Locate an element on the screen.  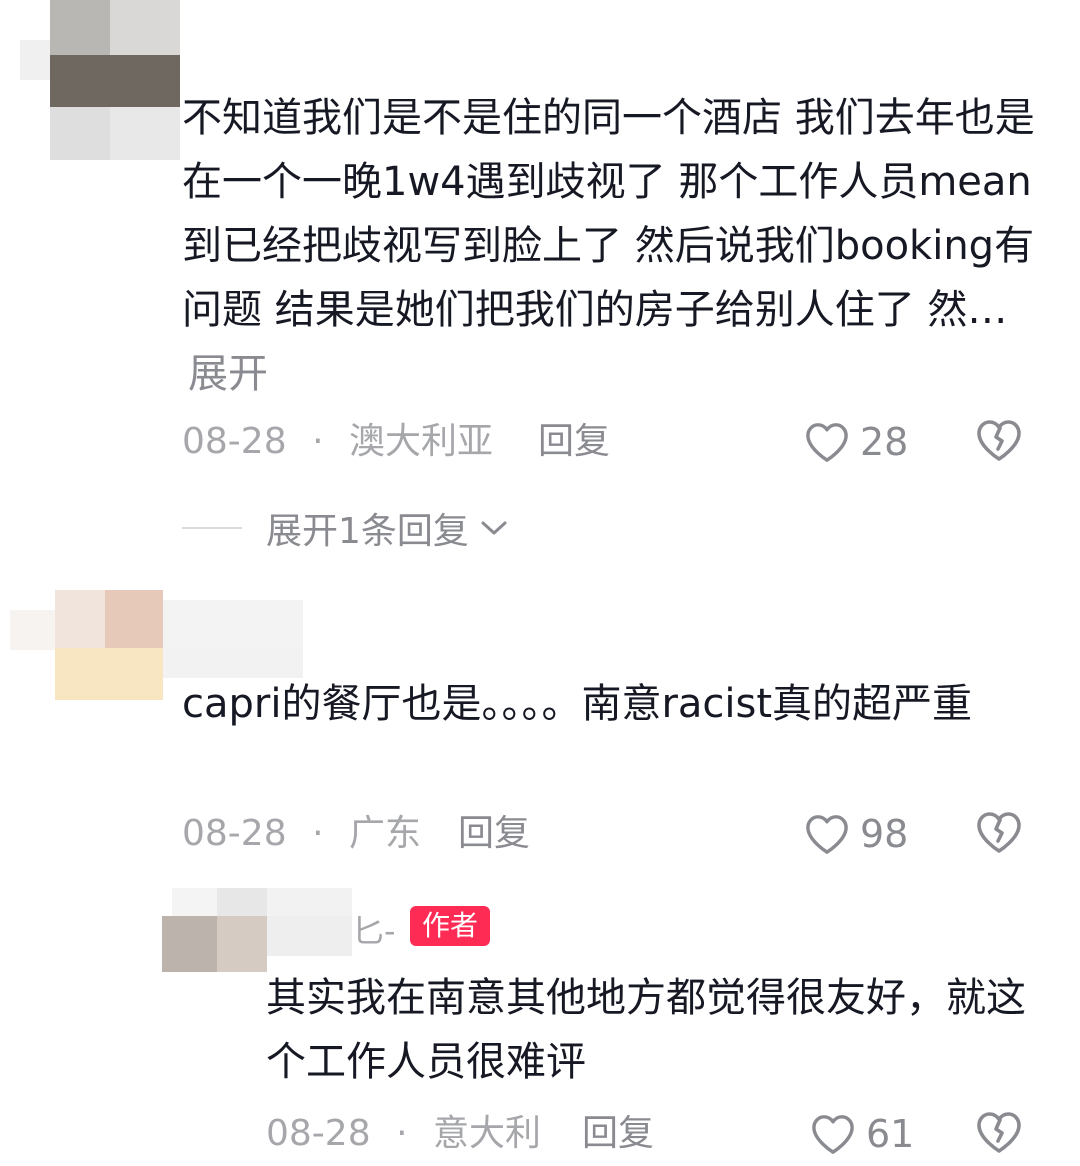
comment-location: 广东 is located at coordinates (384, 833).